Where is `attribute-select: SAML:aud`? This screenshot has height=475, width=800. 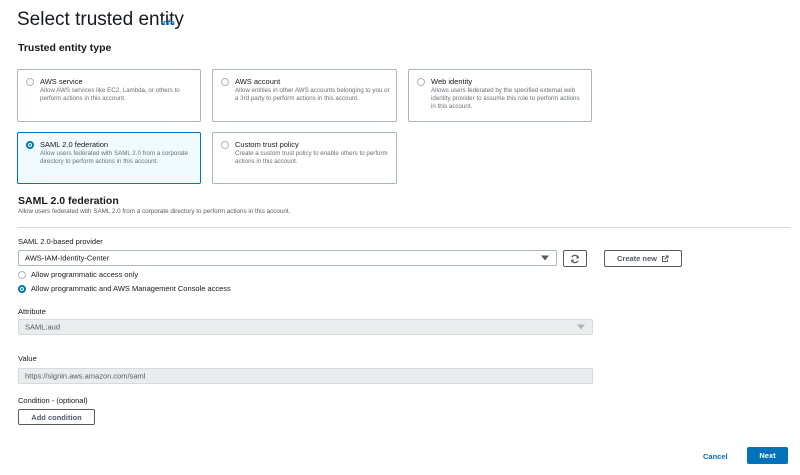 attribute-select: SAML:aud is located at coordinates (305, 327).